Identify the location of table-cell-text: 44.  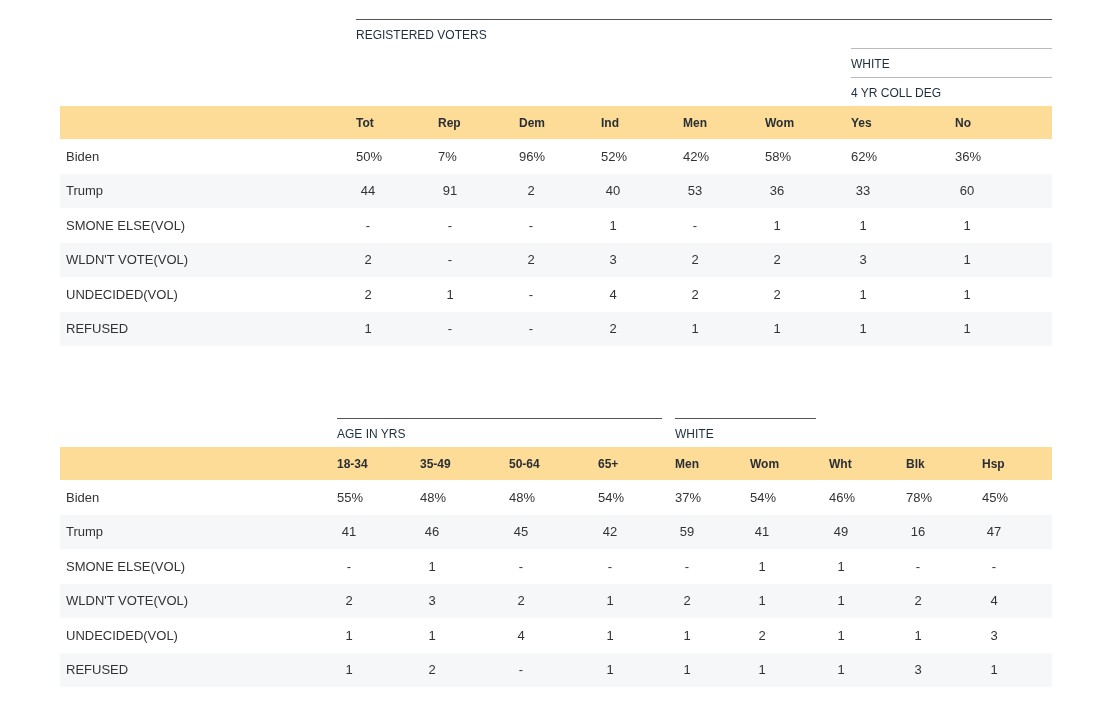
(368, 191).